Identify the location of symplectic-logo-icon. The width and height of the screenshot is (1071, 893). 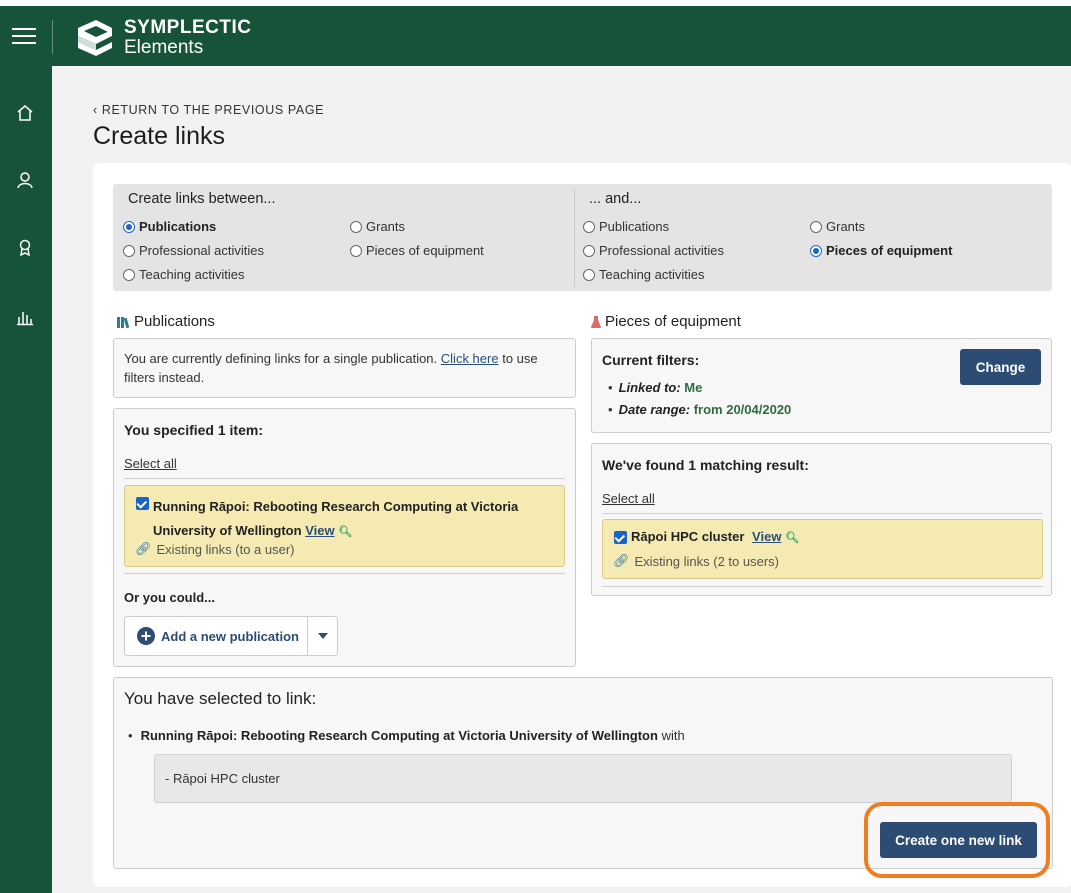
(95, 40).